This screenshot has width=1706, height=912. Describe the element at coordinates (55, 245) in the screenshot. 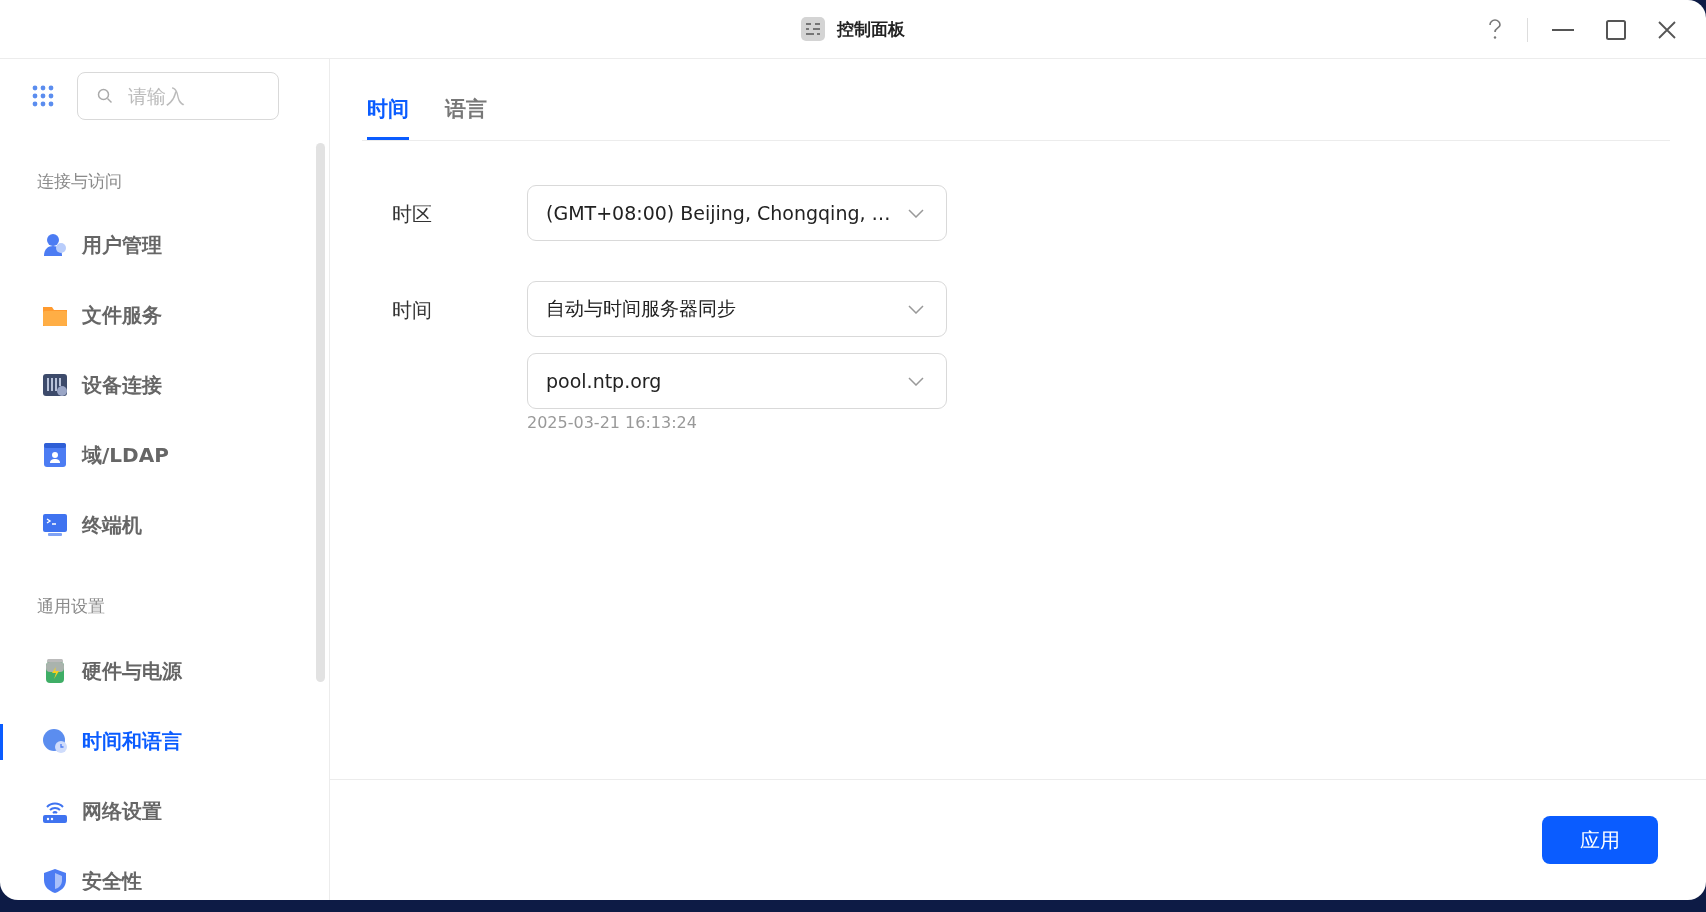

I see `users-icon` at that location.